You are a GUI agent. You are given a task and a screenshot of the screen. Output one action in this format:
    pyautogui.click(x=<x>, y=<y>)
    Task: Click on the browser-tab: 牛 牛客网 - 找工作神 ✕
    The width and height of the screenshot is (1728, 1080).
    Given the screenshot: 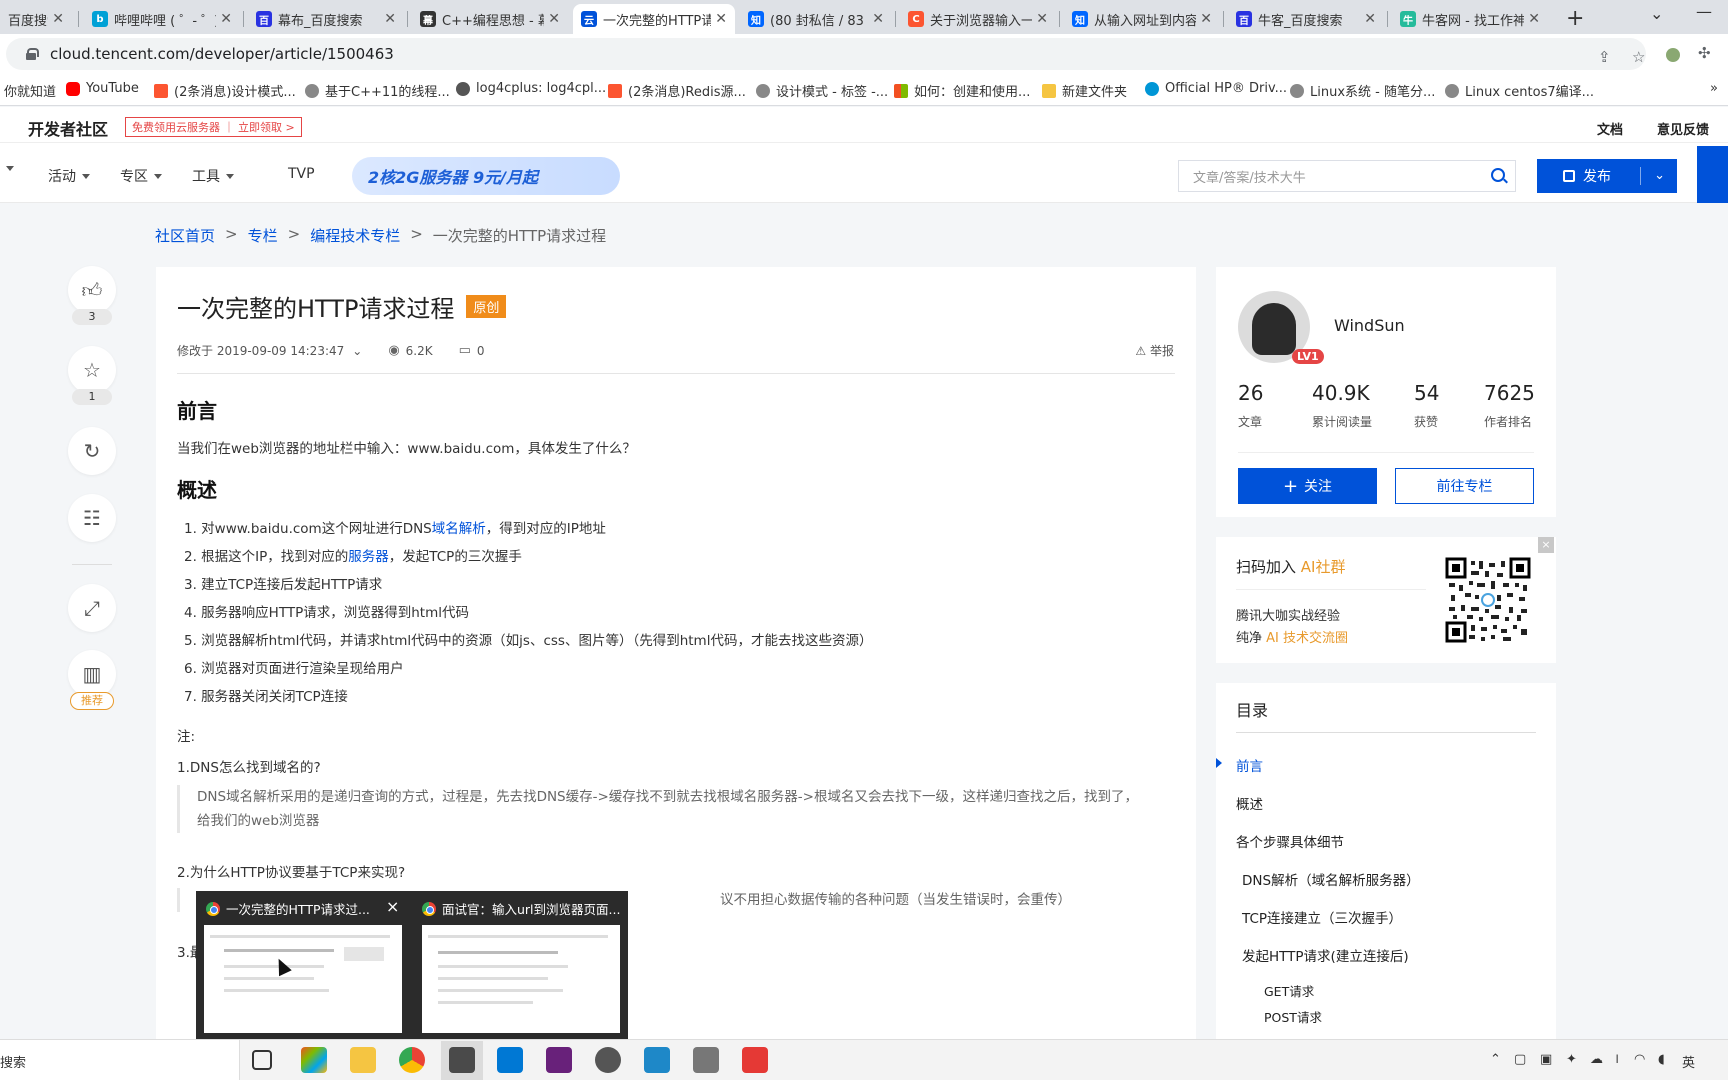 What is the action you would take?
    pyautogui.click(x=1470, y=19)
    